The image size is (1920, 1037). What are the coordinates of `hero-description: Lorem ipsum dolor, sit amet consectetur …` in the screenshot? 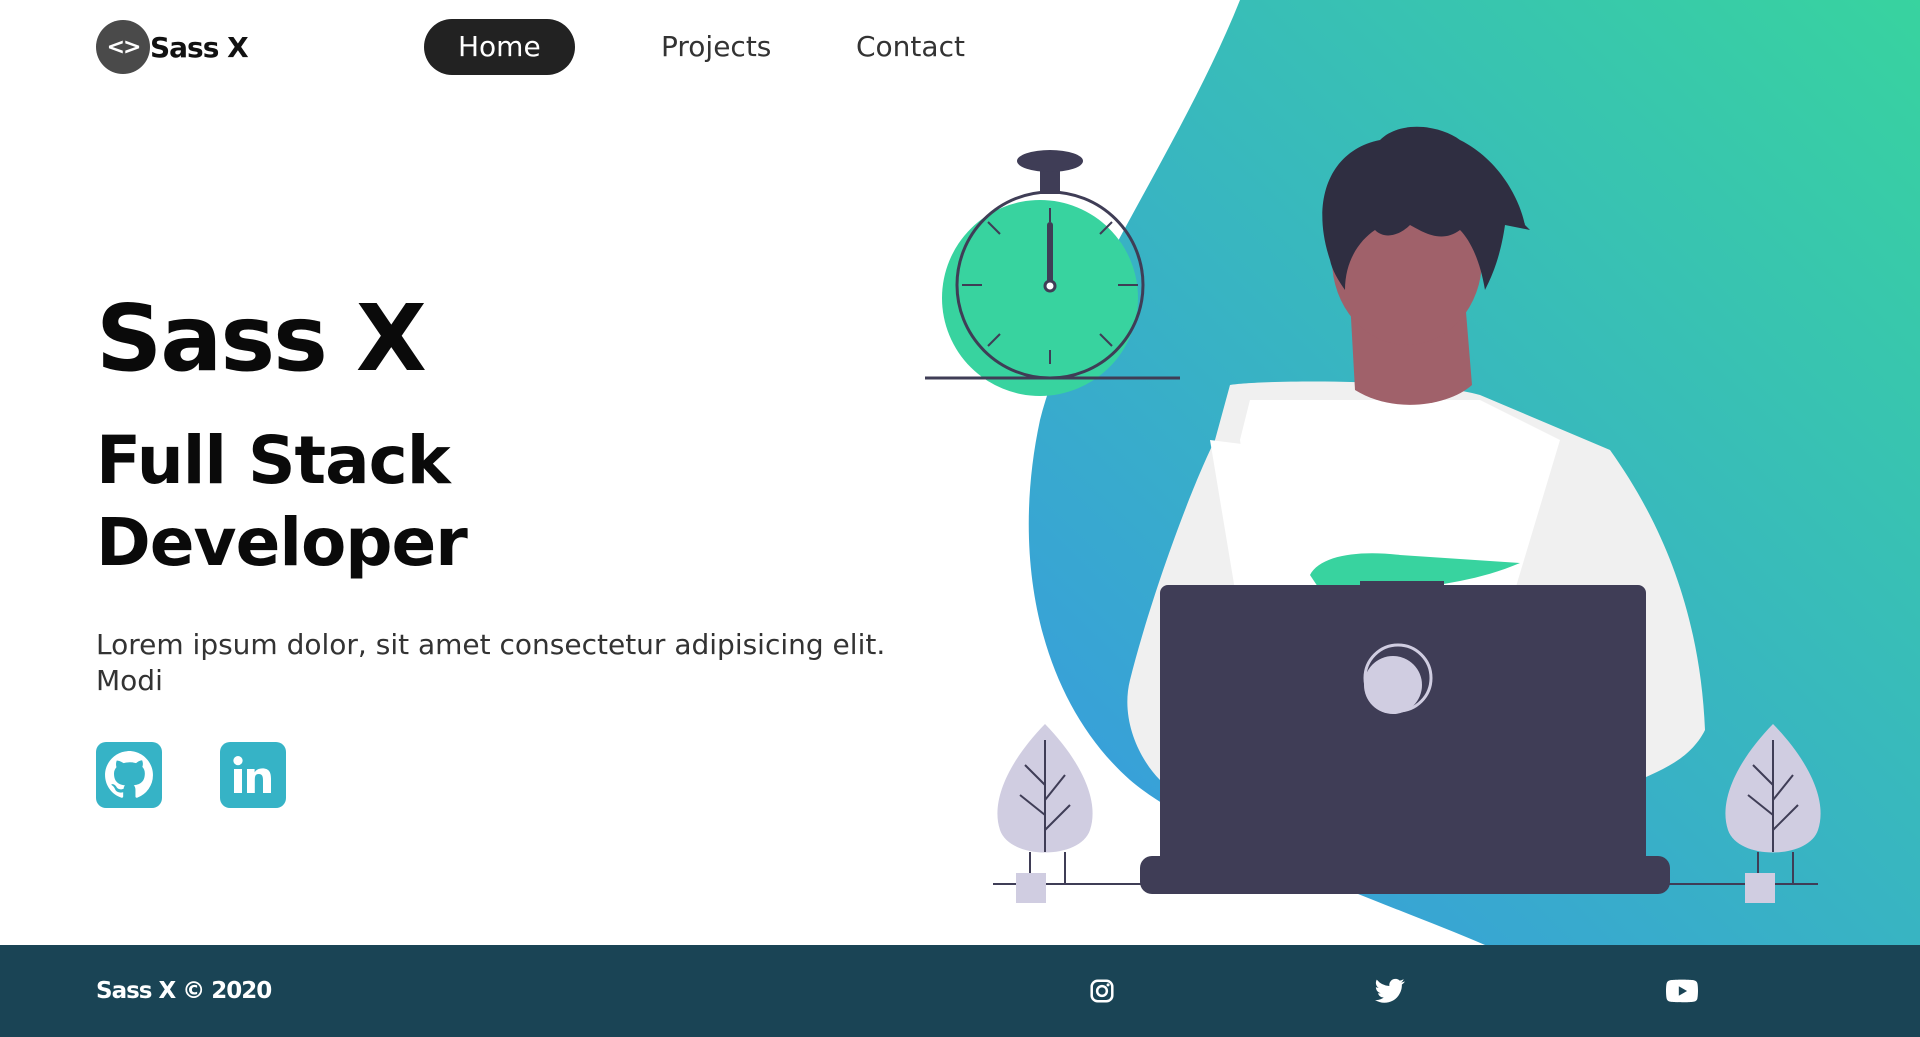 It's located at (491, 662).